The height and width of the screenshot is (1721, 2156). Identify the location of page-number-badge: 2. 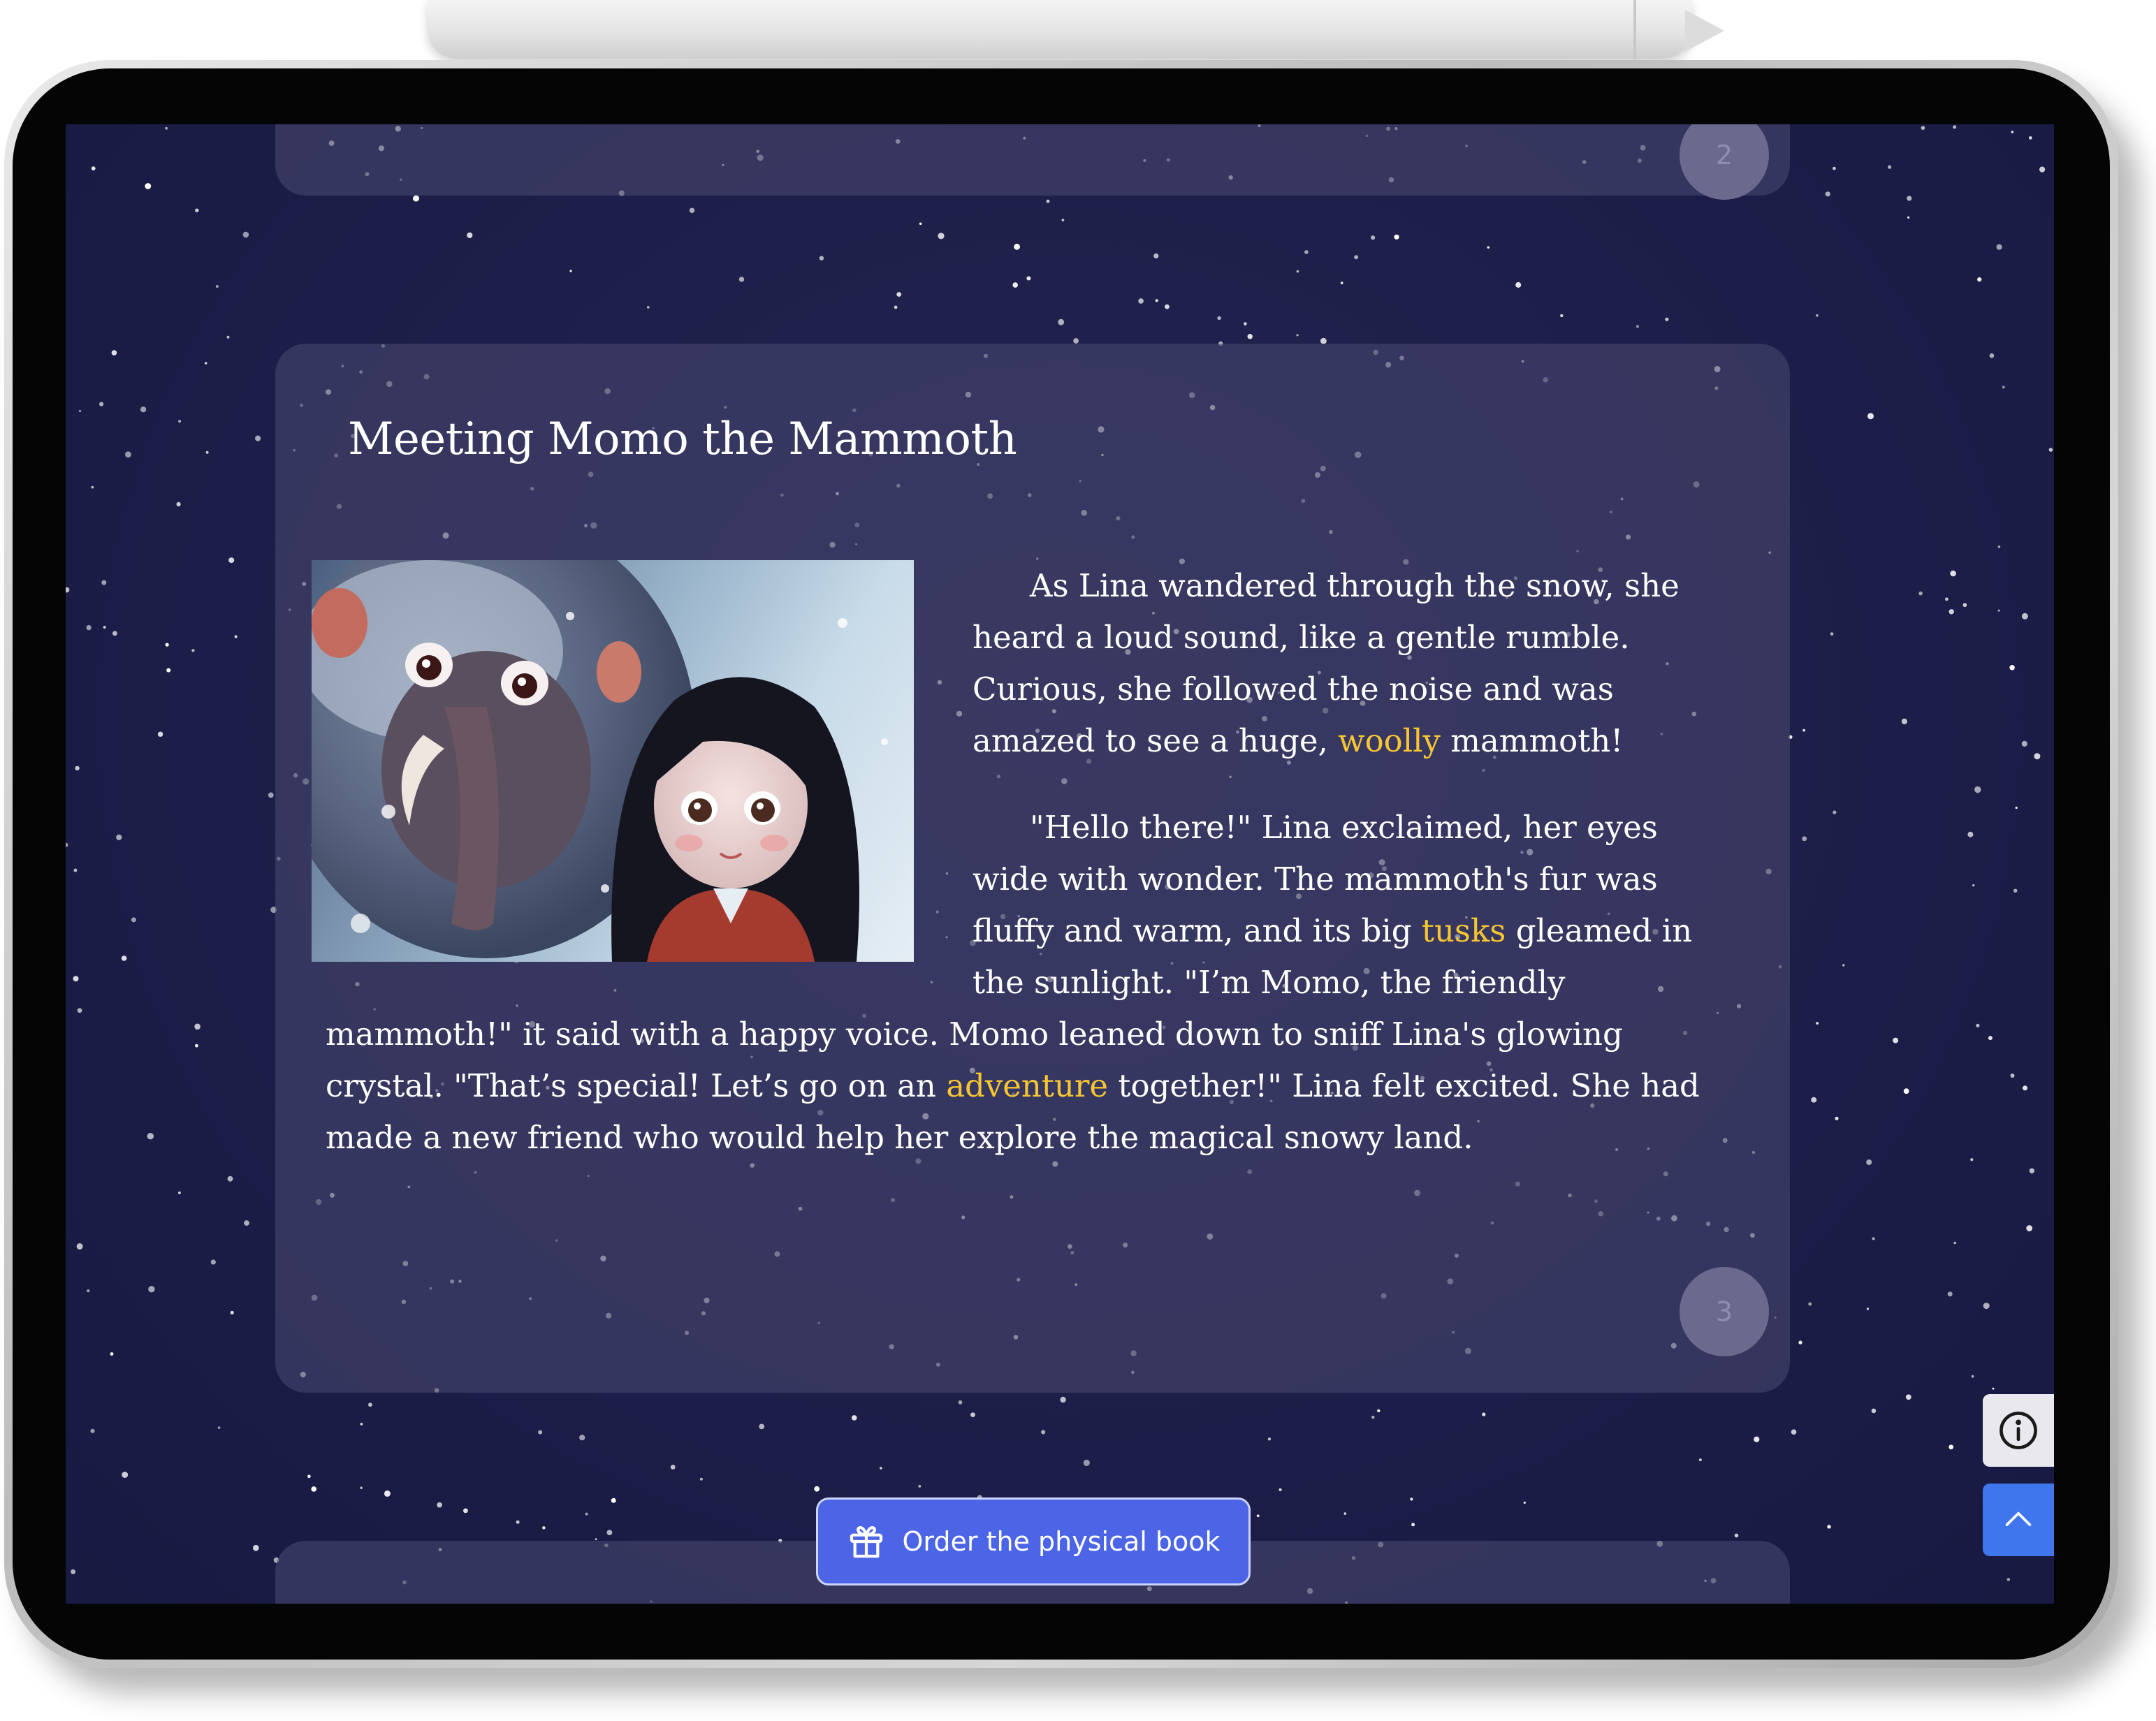
(1724, 162).